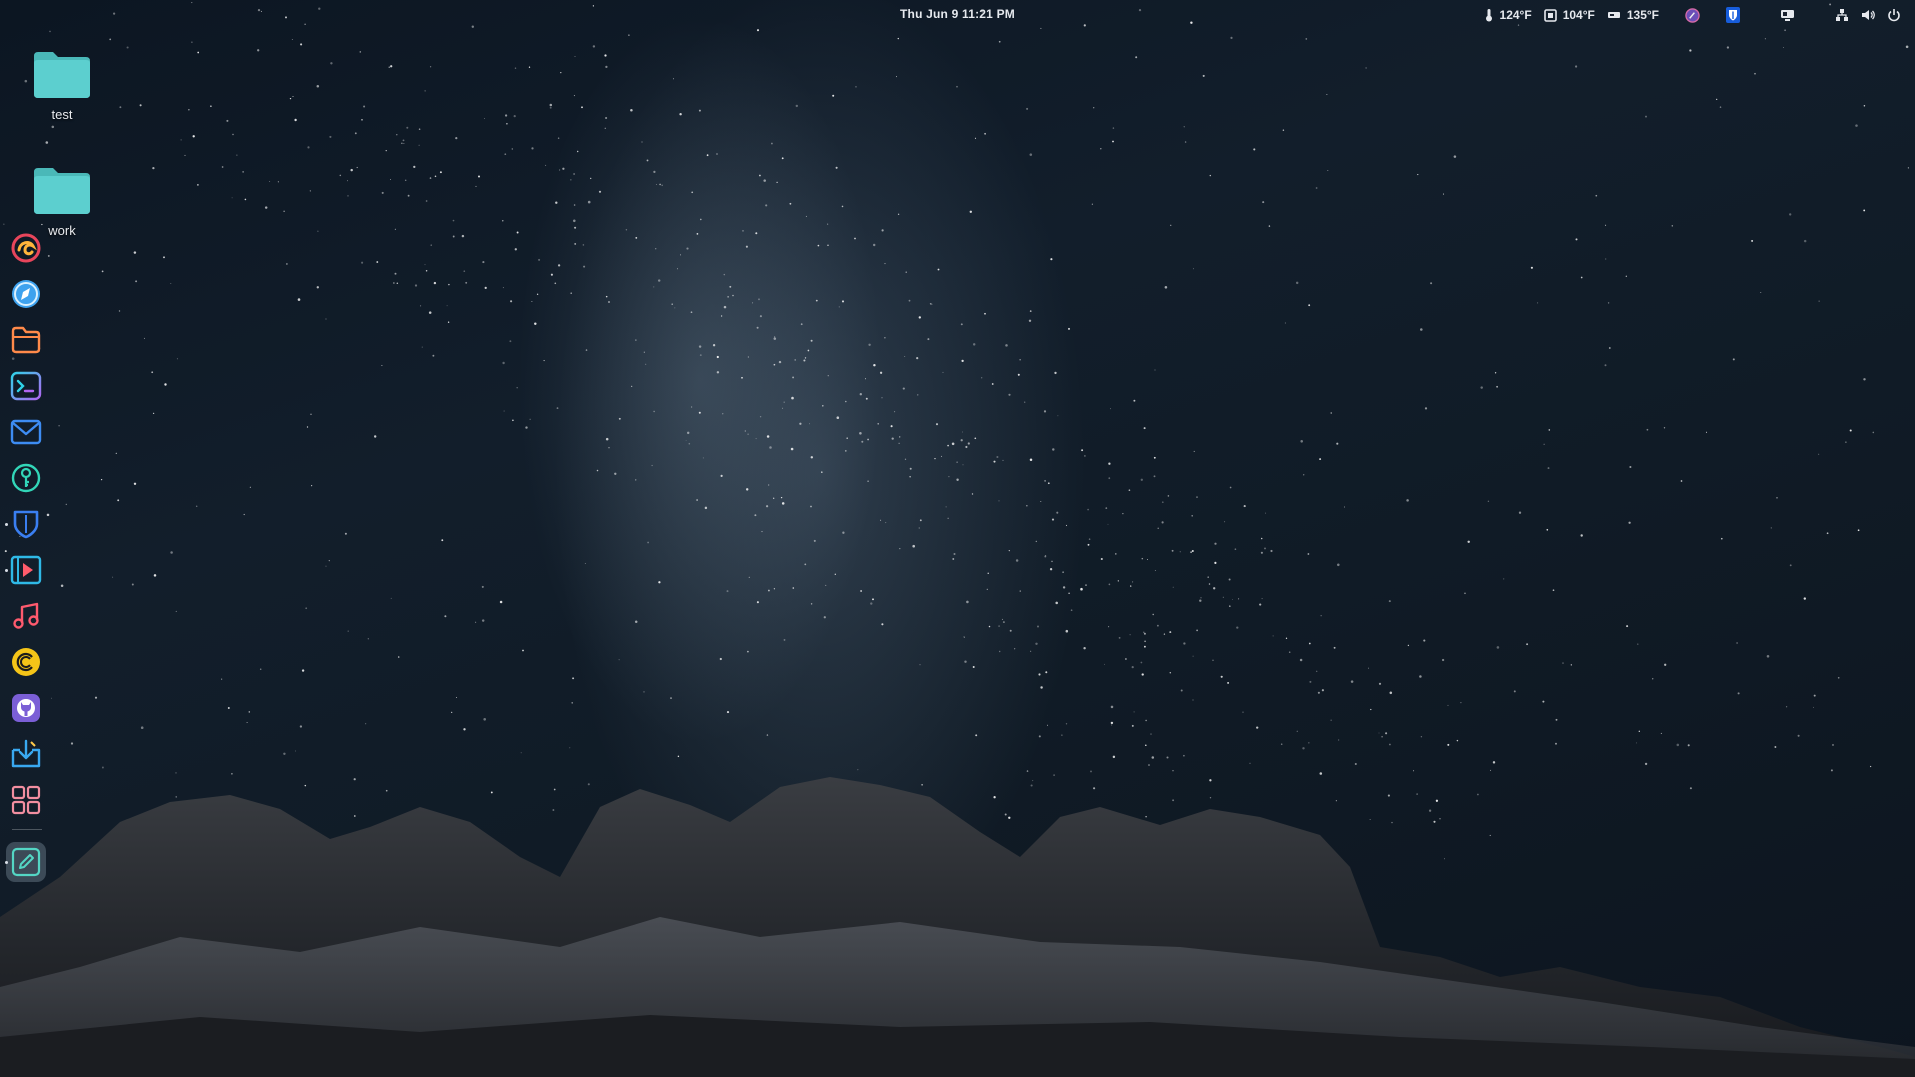 The image size is (1915, 1077). What do you see at coordinates (1575, 15) in the screenshot?
I see `gpu-temp-indicator: 104°F` at bounding box center [1575, 15].